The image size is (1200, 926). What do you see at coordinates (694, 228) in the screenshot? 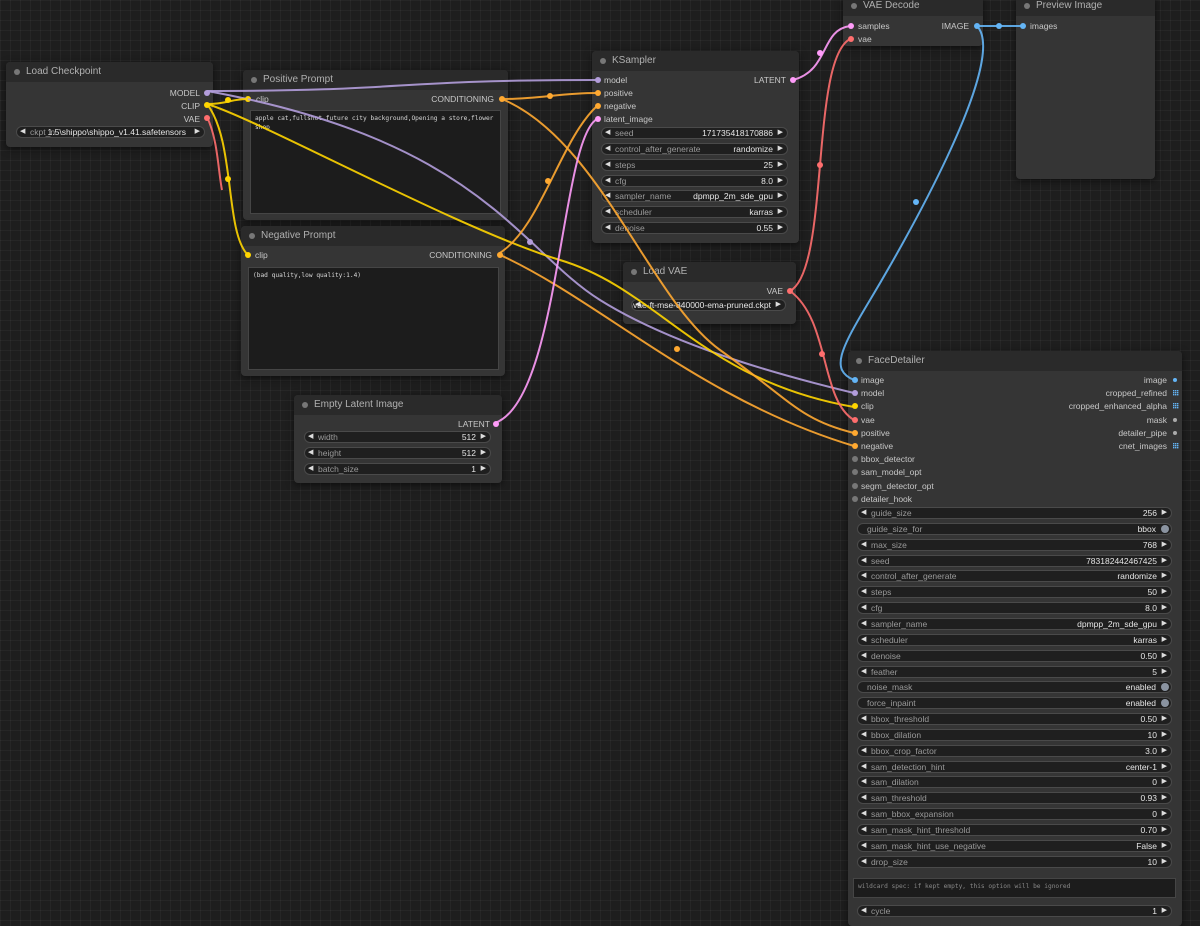
I see `ksampler-widget-denoise: ◀ denoise 0.55 ▶` at bounding box center [694, 228].